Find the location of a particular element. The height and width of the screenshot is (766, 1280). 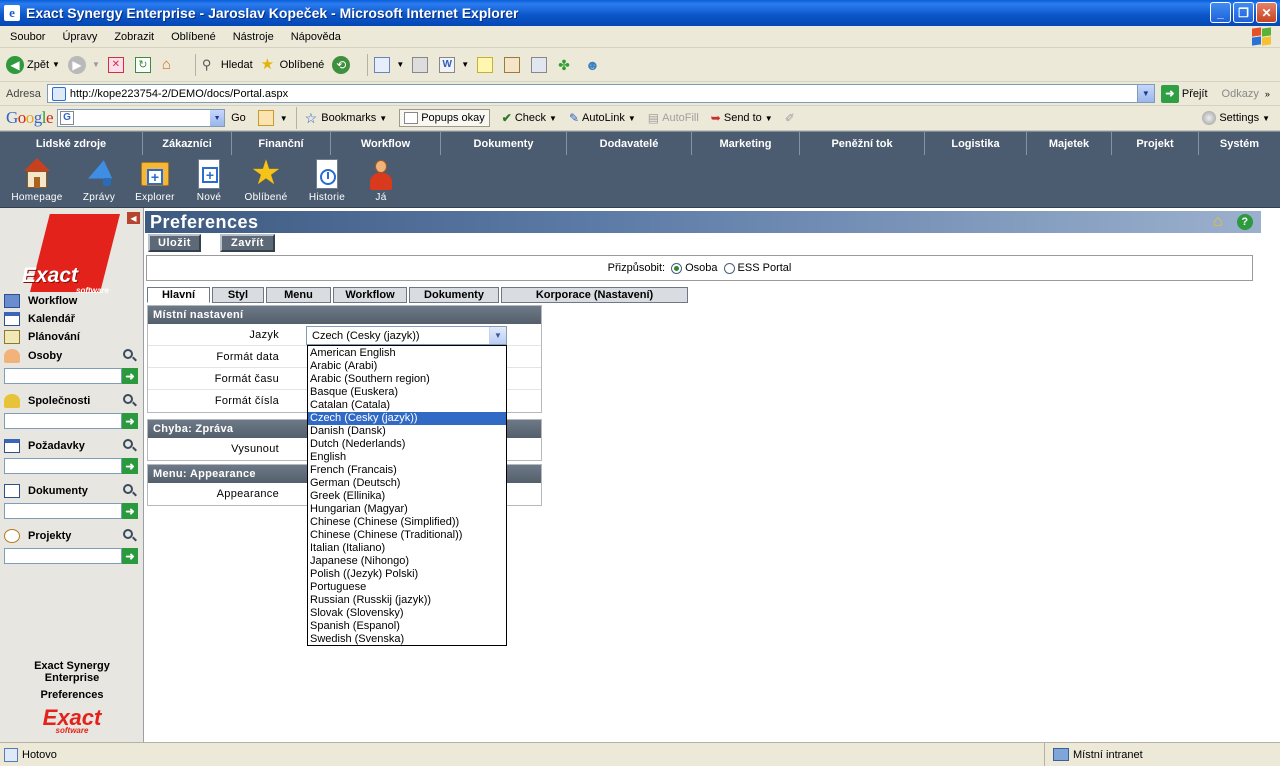

language-option: Arabic (Arabi) is located at coordinates (407, 366).